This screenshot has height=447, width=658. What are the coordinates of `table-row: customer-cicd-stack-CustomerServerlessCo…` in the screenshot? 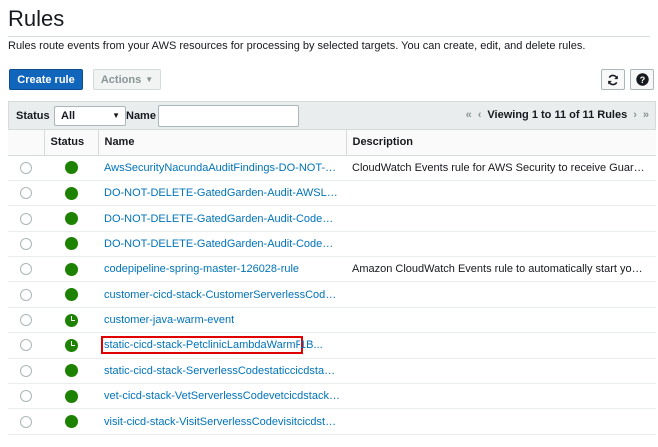 It's located at (332, 294).